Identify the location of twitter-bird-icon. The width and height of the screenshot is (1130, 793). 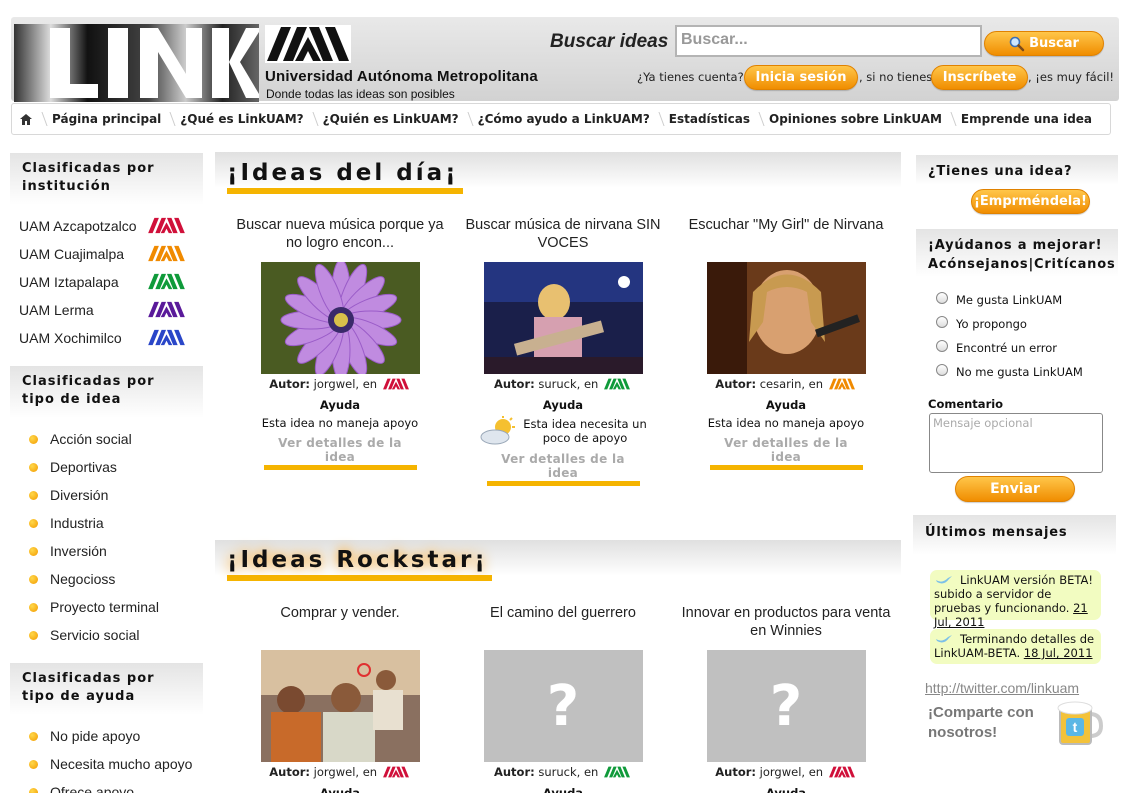
(944, 580).